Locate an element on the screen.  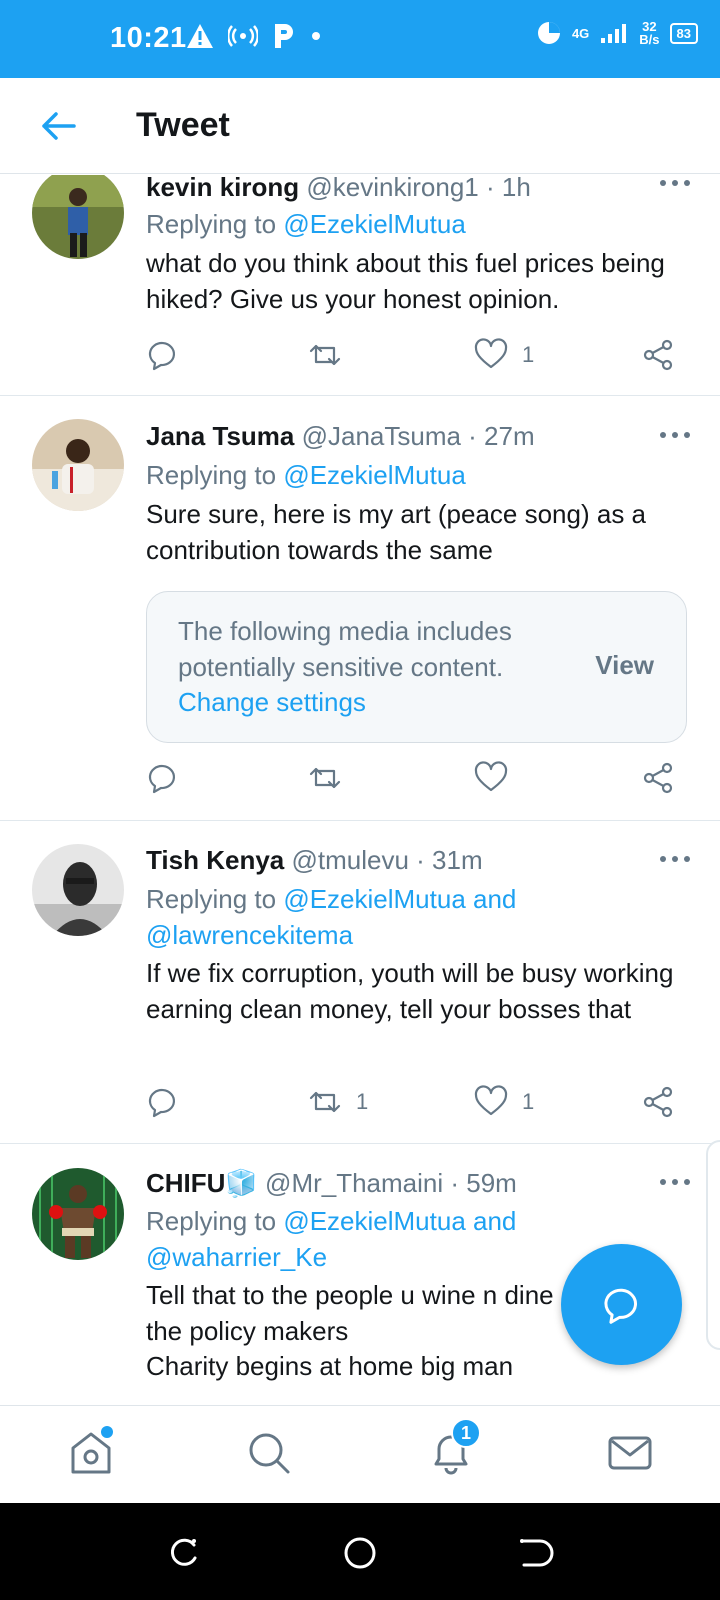
network-speed-unit: B/s is located at coordinates (649, 39).